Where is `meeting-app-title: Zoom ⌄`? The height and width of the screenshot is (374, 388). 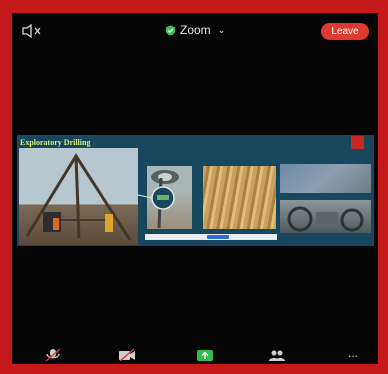
meeting-app-title: Zoom ⌄ is located at coordinates (195, 30).